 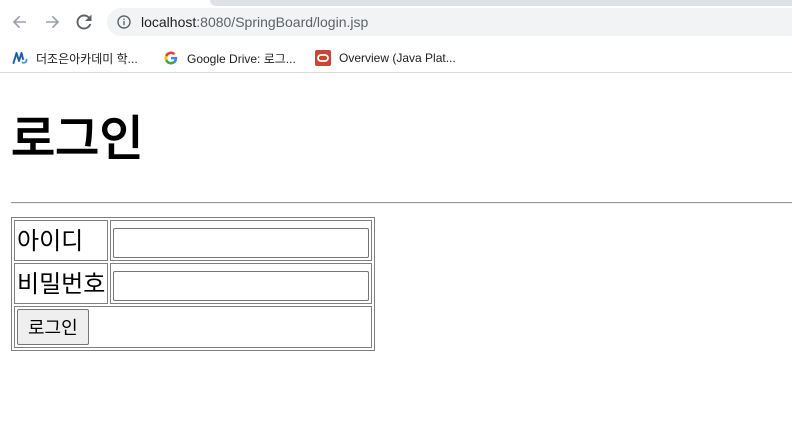 I want to click on id-row: 아이디, so click(x=193, y=240).